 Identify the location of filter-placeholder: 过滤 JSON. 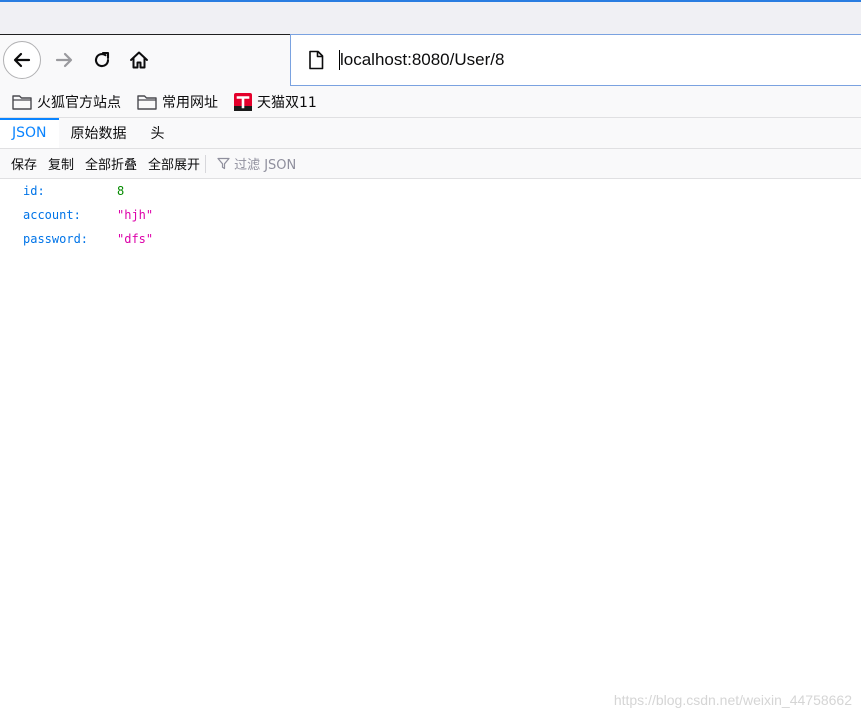
(265, 165).